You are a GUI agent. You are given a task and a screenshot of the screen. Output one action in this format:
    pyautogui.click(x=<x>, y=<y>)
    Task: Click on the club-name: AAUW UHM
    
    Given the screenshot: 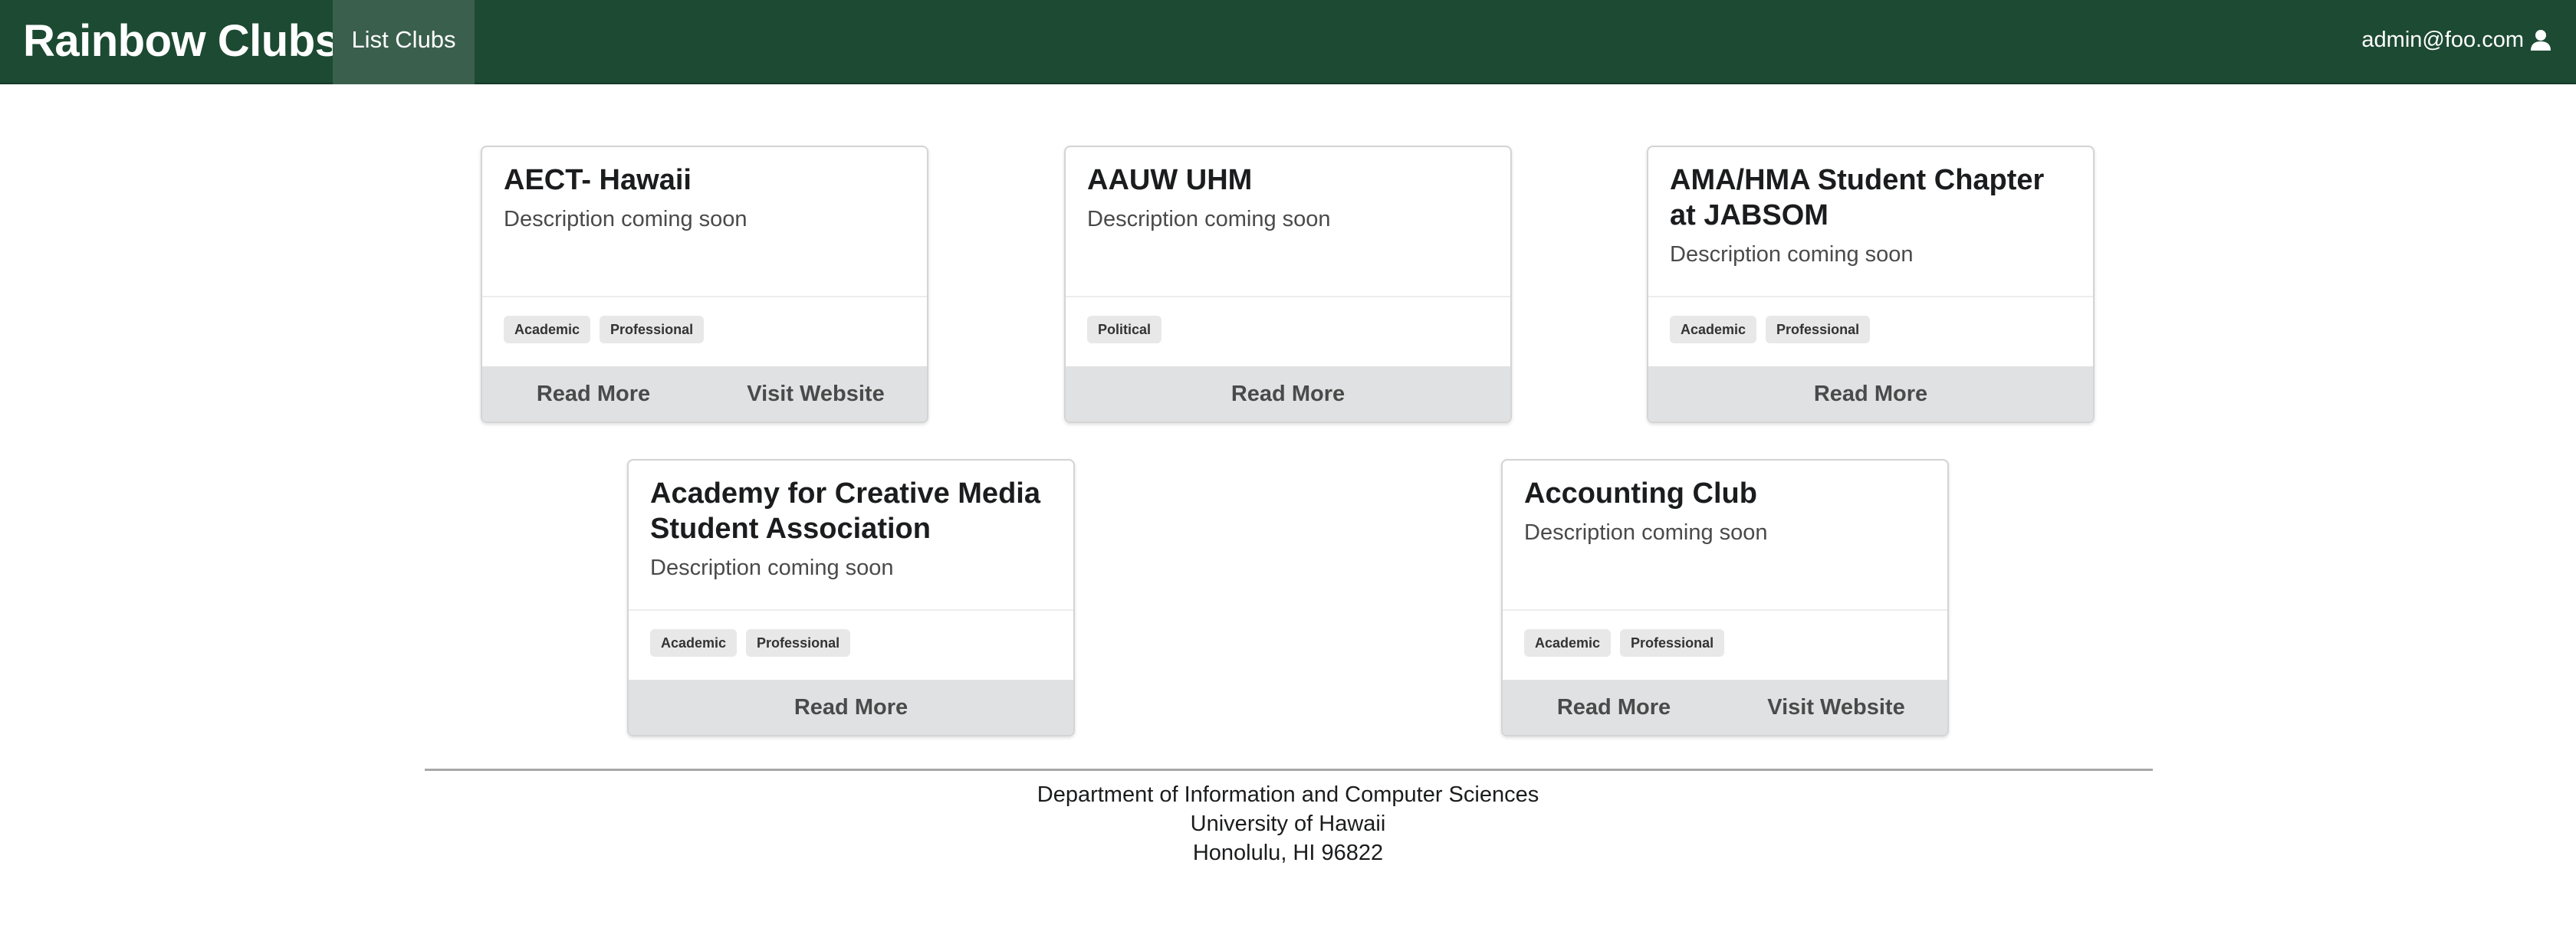 What is the action you would take?
    pyautogui.click(x=1170, y=180)
    